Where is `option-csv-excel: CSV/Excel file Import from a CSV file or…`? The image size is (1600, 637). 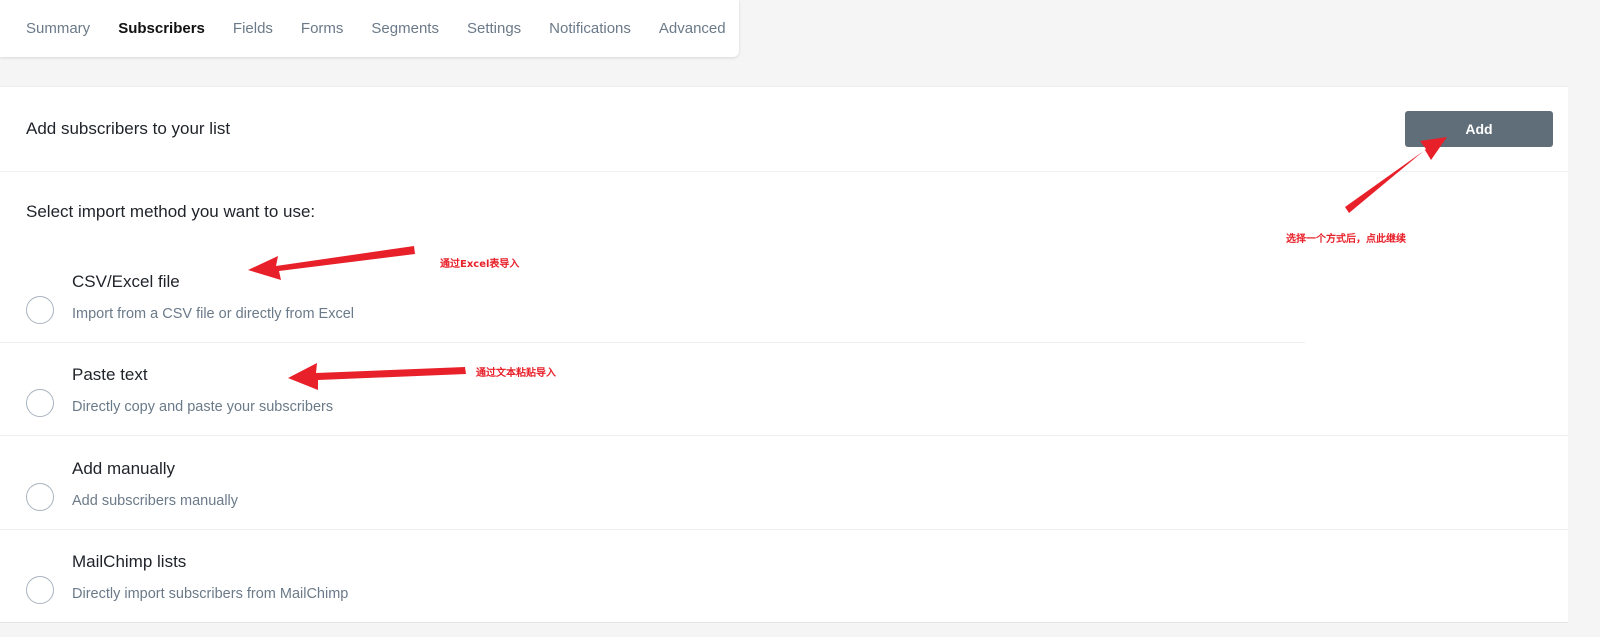 option-csv-excel: CSV/Excel file Import from a CSV file or… is located at coordinates (784, 296).